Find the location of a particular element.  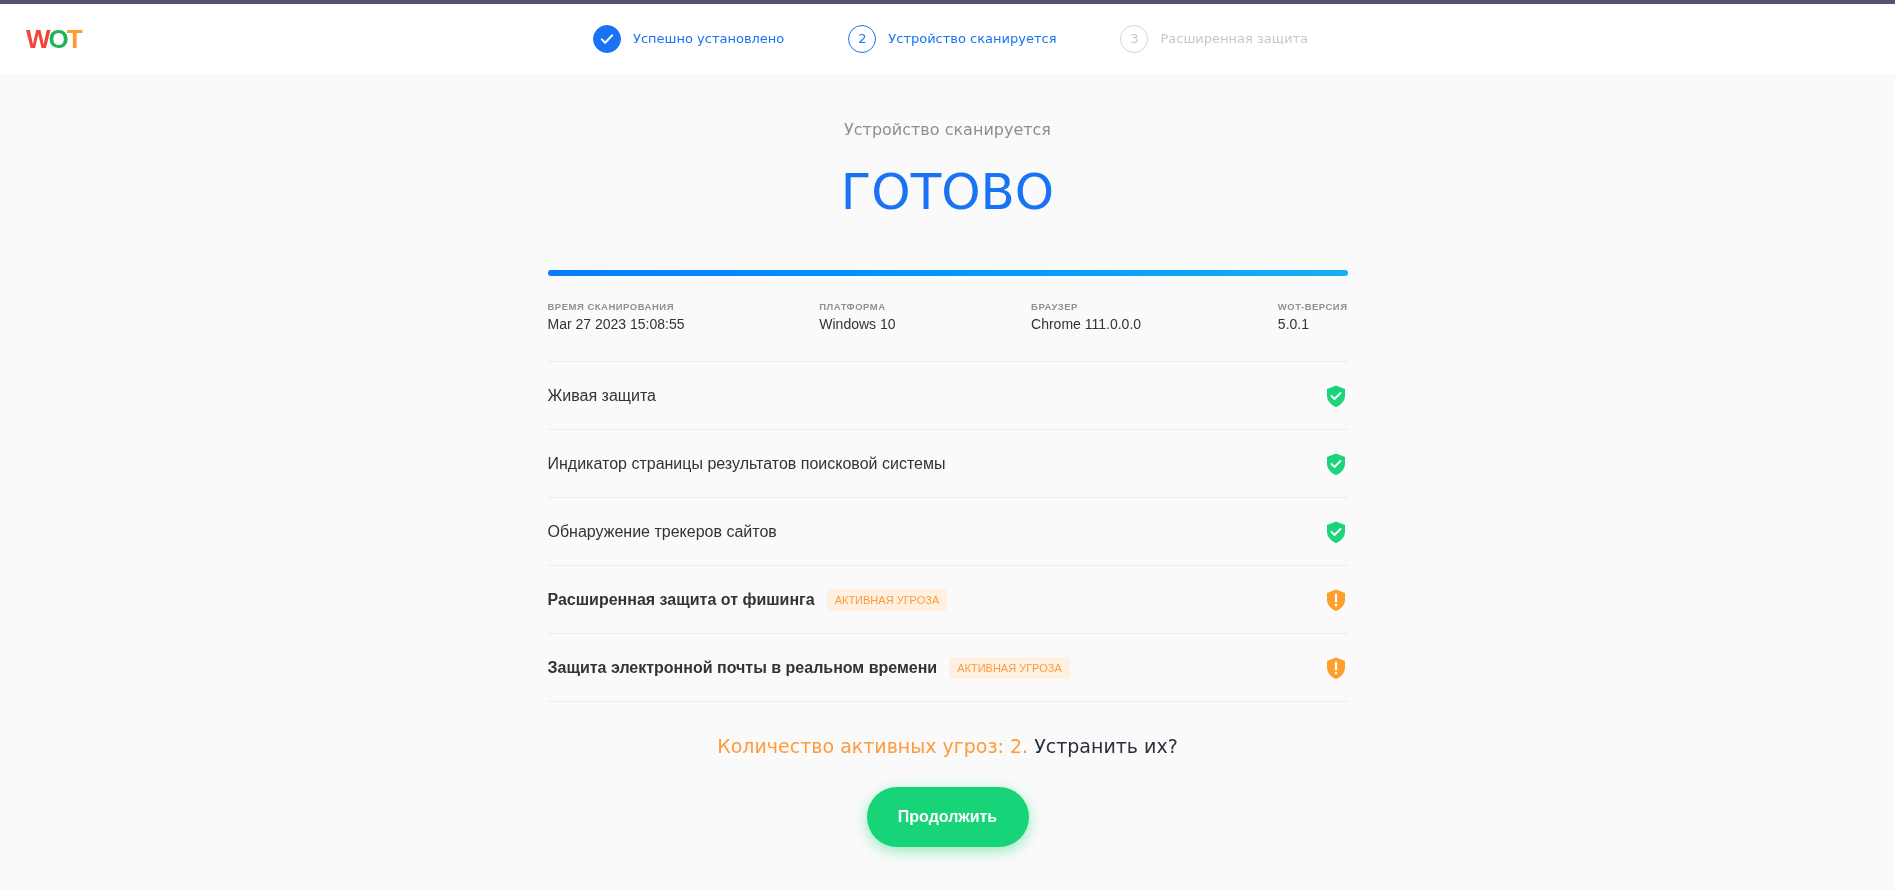

step-number: 2 is located at coordinates (862, 39).